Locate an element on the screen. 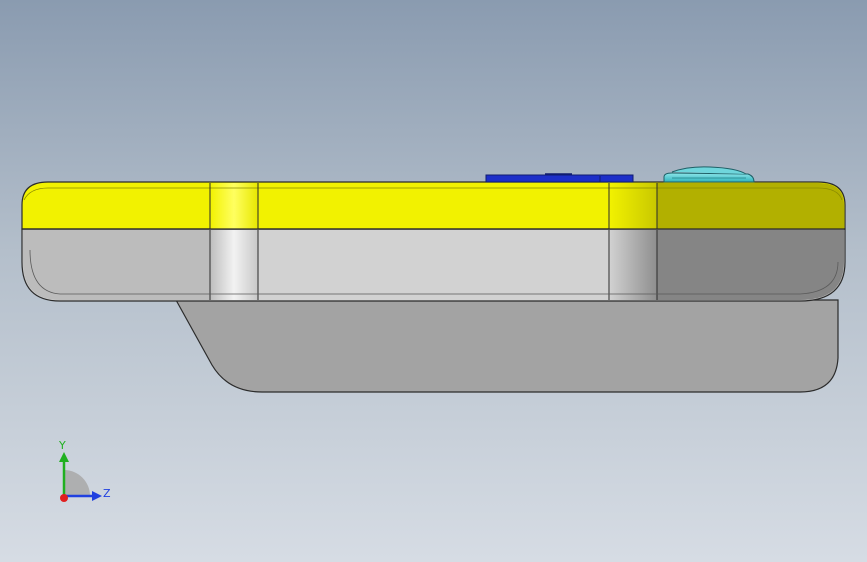 Image resolution: width=867 pixels, height=562 pixels. blue-button is located at coordinates (559, 178).